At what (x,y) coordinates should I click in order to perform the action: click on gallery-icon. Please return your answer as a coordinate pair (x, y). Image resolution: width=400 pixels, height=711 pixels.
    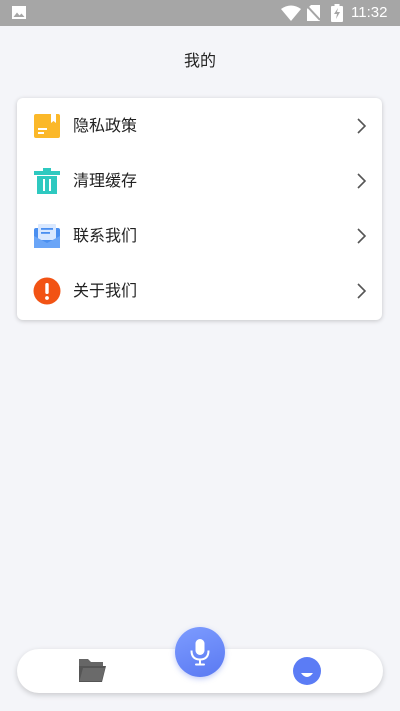
    Looking at the image, I should click on (19, 12).